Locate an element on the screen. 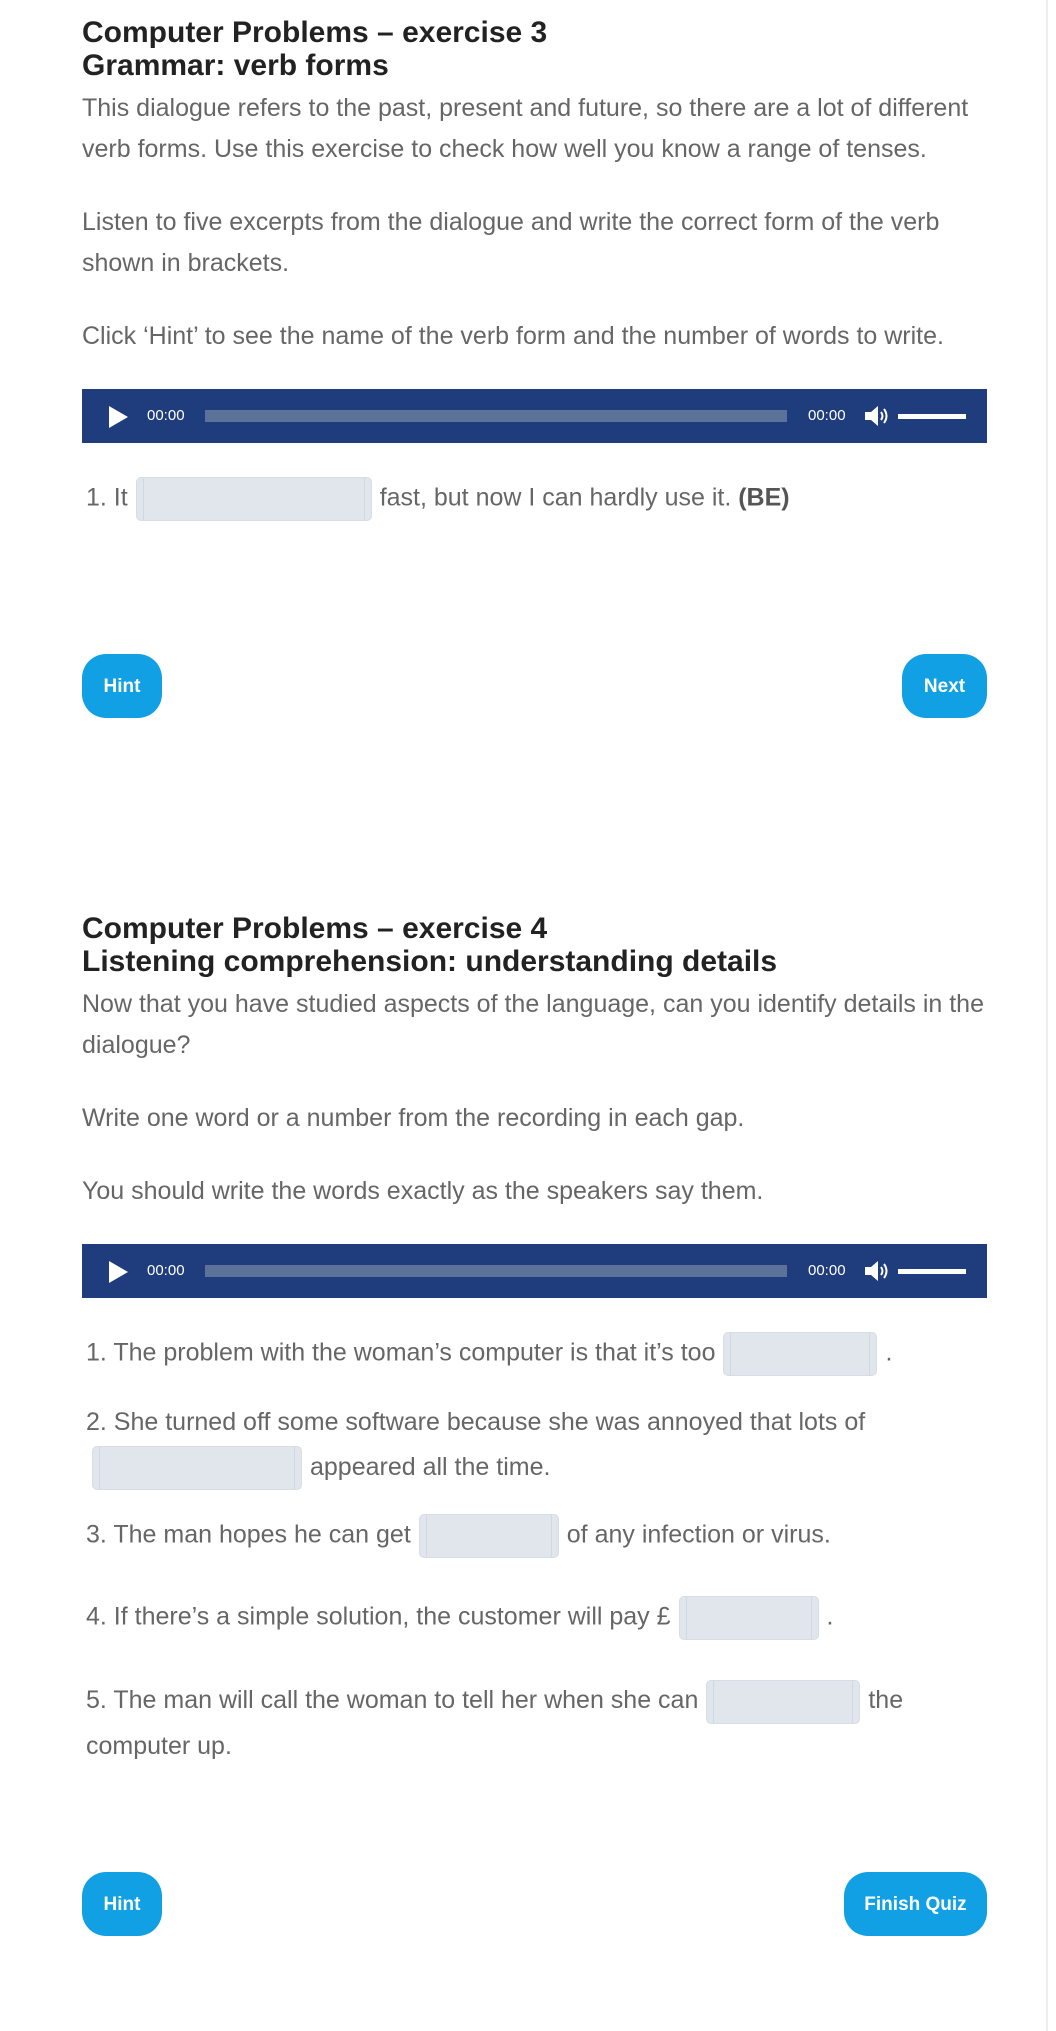 The image size is (1056, 2031). question-text-after: fast, but now I can hardly use it. is located at coordinates (555, 497).